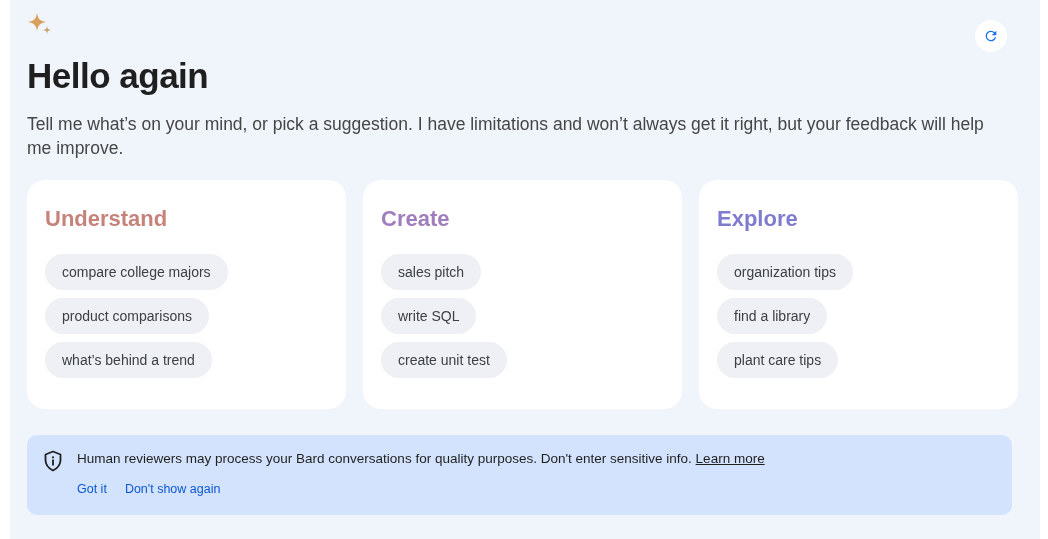 Image resolution: width=1048 pixels, height=539 pixels. Describe the element at coordinates (772, 316) in the screenshot. I see `suggestion-chip: find a library` at that location.